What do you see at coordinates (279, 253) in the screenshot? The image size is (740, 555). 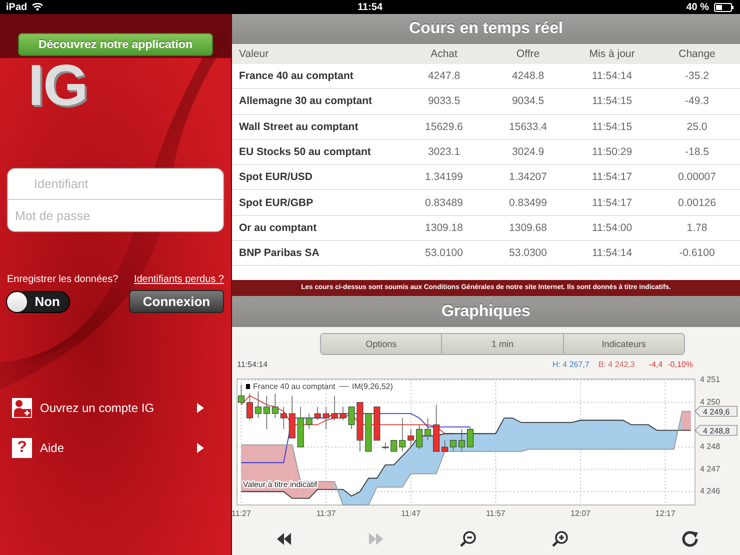 I see `table-cell-text: BNP Paribas SA` at bounding box center [279, 253].